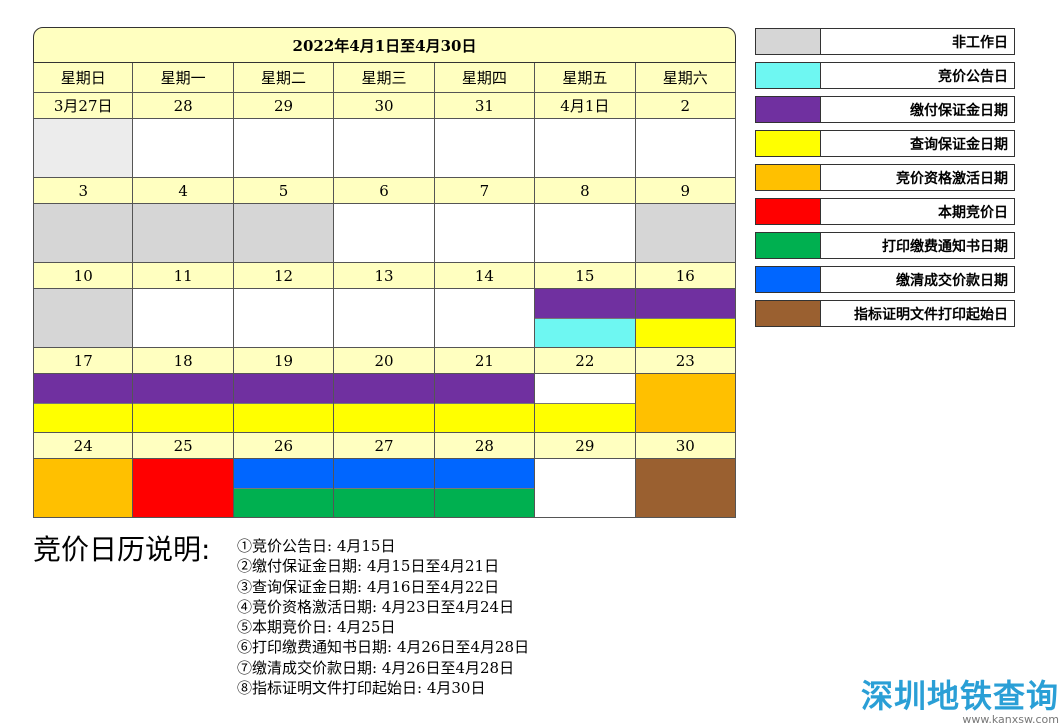 The width and height of the screenshot is (1063, 726). What do you see at coordinates (585, 78) in the screenshot?
I see `weekday-header: 星期五` at bounding box center [585, 78].